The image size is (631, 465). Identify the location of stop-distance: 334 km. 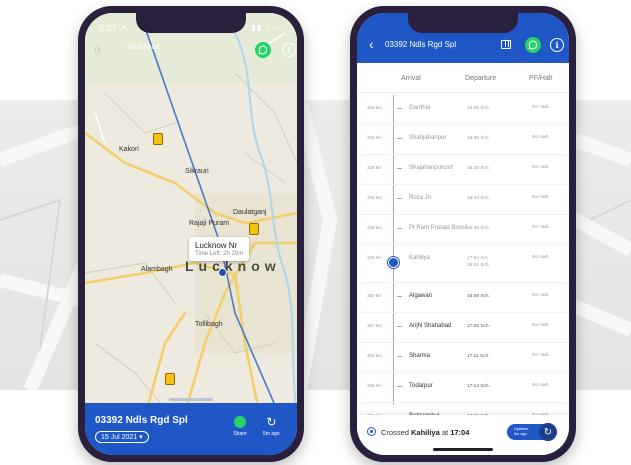
(374, 197).